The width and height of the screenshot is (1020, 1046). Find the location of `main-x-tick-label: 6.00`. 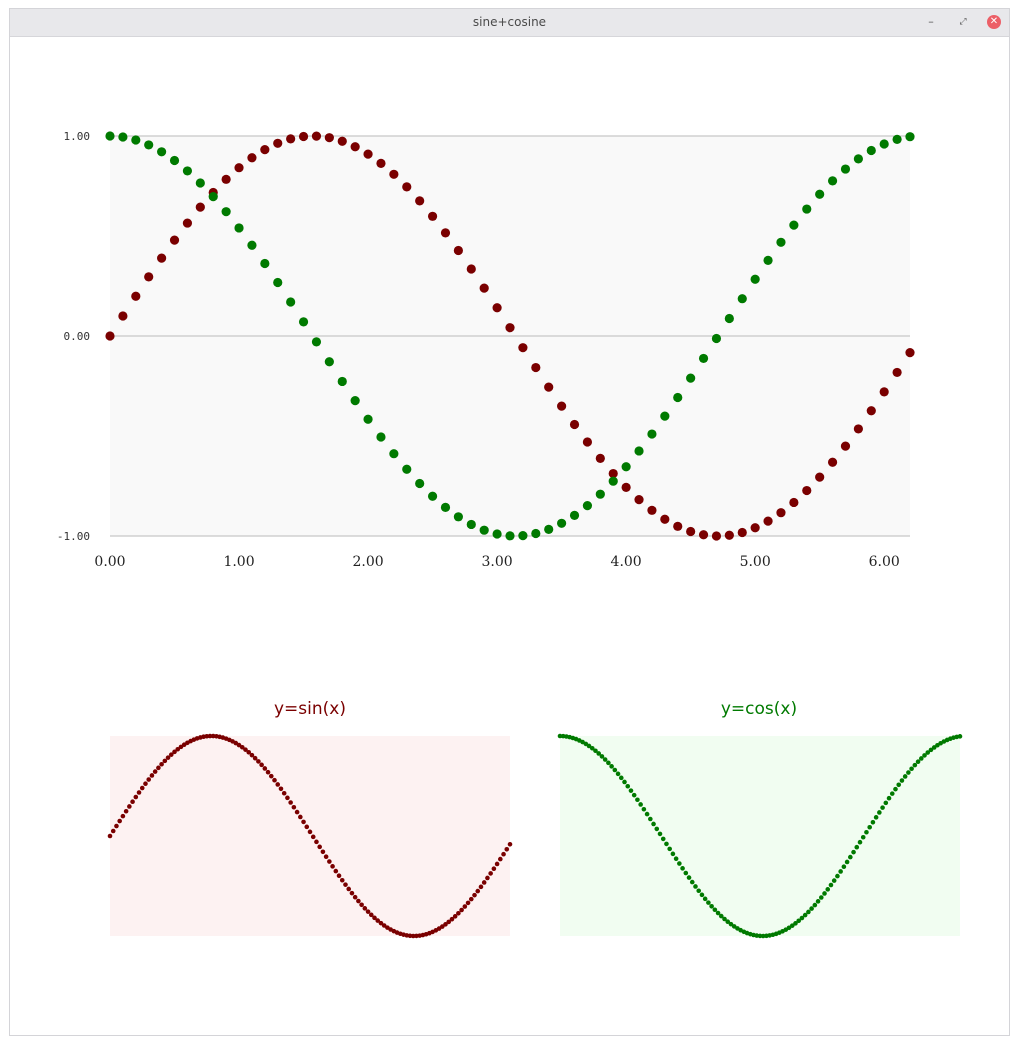

main-x-tick-label: 6.00 is located at coordinates (884, 562).